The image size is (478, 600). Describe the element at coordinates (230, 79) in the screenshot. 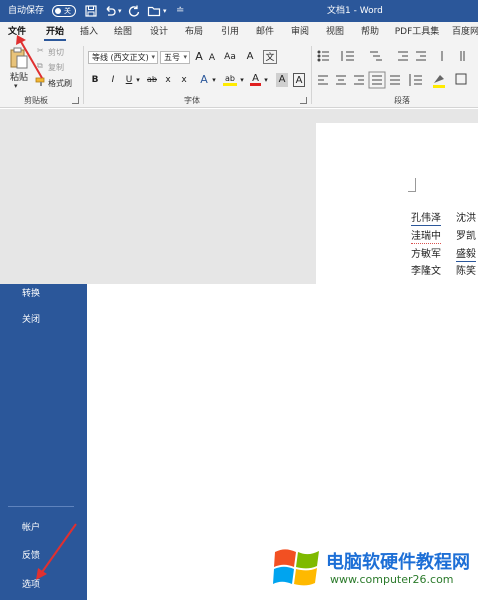

I see `highlight-button: ab` at that location.